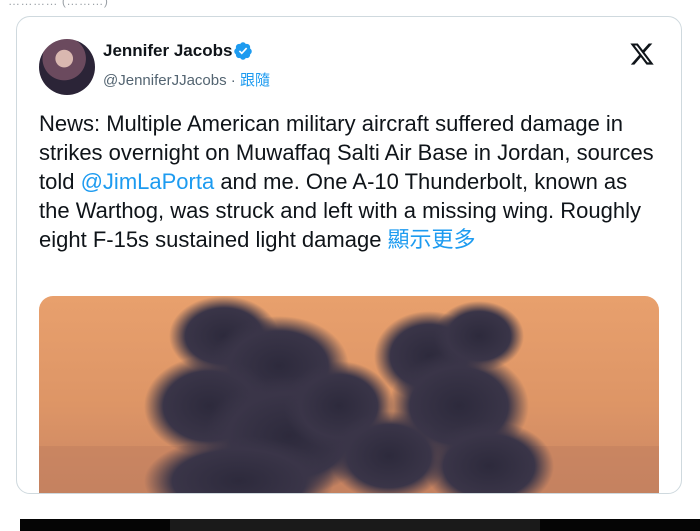  I want to click on avatar, so click(67, 67).